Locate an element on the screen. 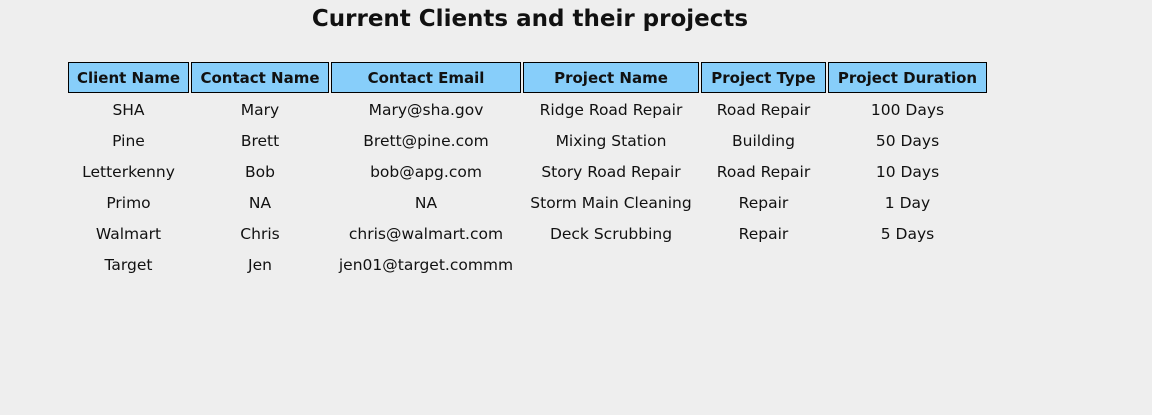 This screenshot has height=415, width=1152. header-project-name: Project Name is located at coordinates (611, 77).